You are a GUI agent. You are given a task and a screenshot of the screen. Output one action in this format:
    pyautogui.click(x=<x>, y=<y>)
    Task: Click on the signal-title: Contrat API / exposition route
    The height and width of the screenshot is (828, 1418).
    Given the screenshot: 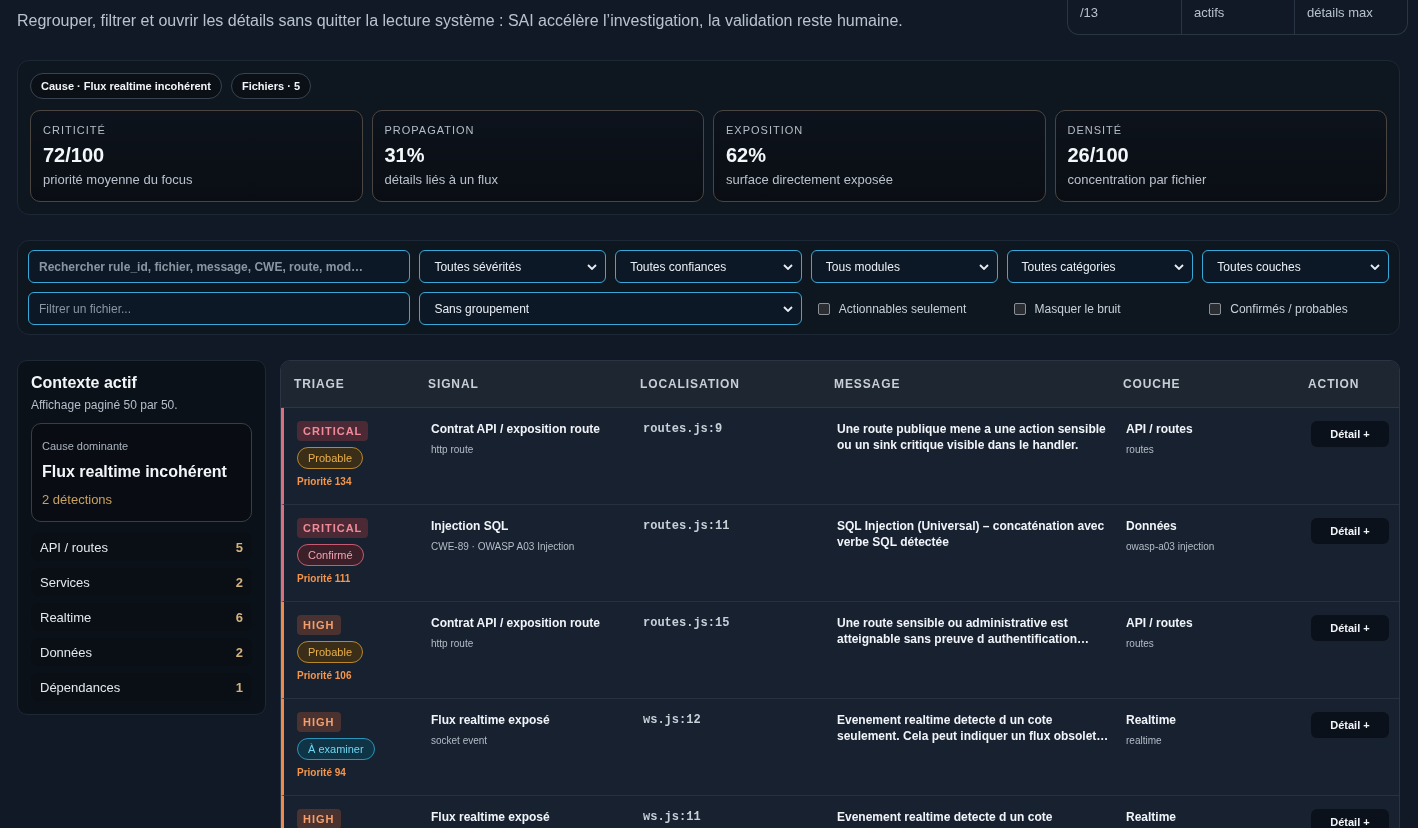 What is the action you would take?
    pyautogui.click(x=515, y=623)
    